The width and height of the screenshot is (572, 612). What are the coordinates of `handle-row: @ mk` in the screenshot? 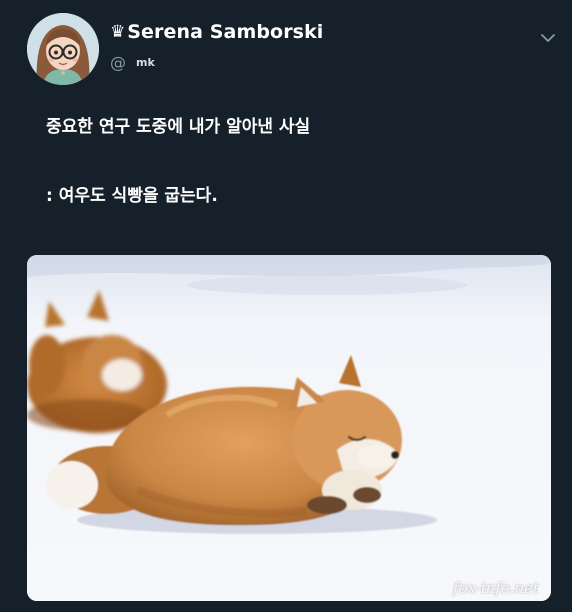 It's located at (132, 62).